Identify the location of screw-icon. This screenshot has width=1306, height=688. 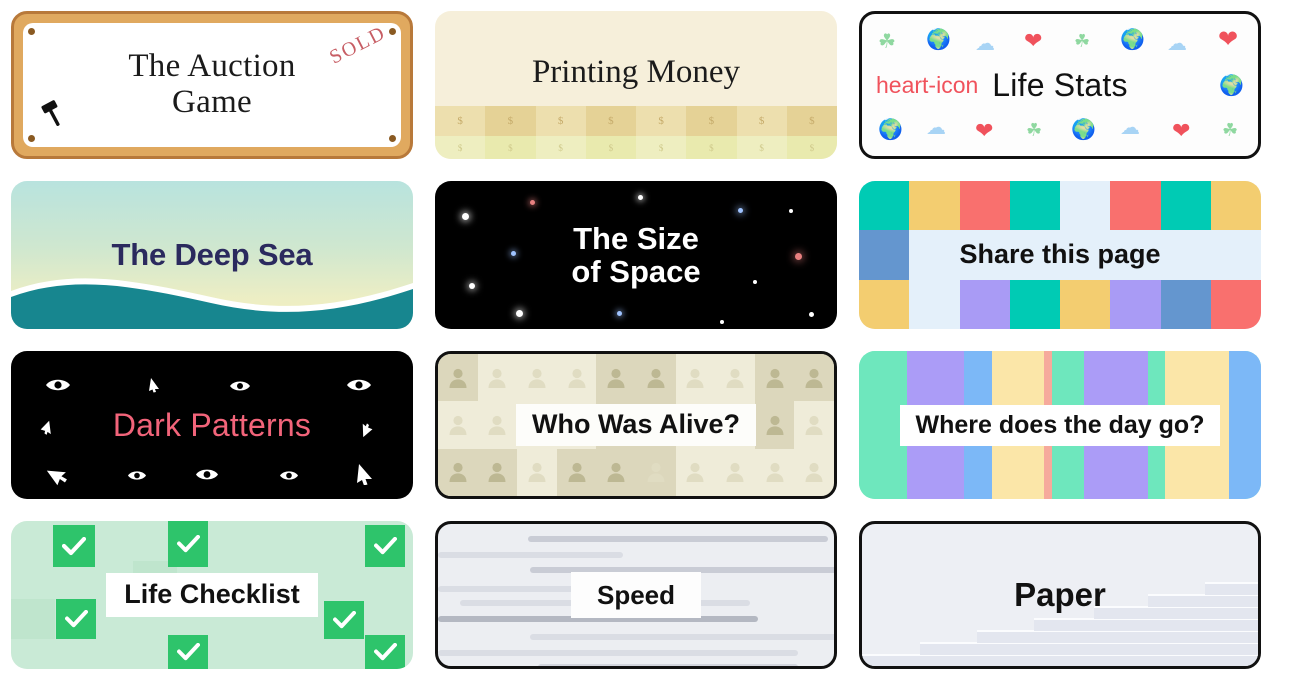
(31, 138).